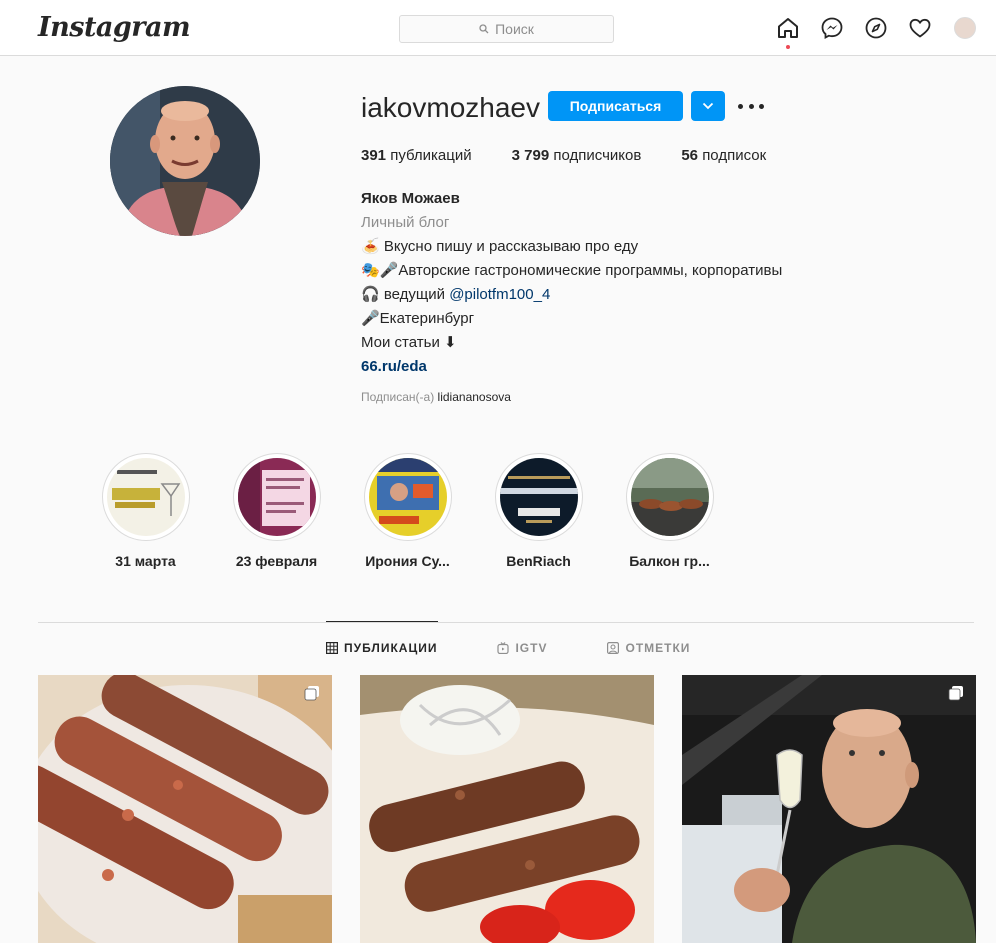  What do you see at coordinates (114, 27) in the screenshot?
I see `instagram-logo: Instagram` at bounding box center [114, 27].